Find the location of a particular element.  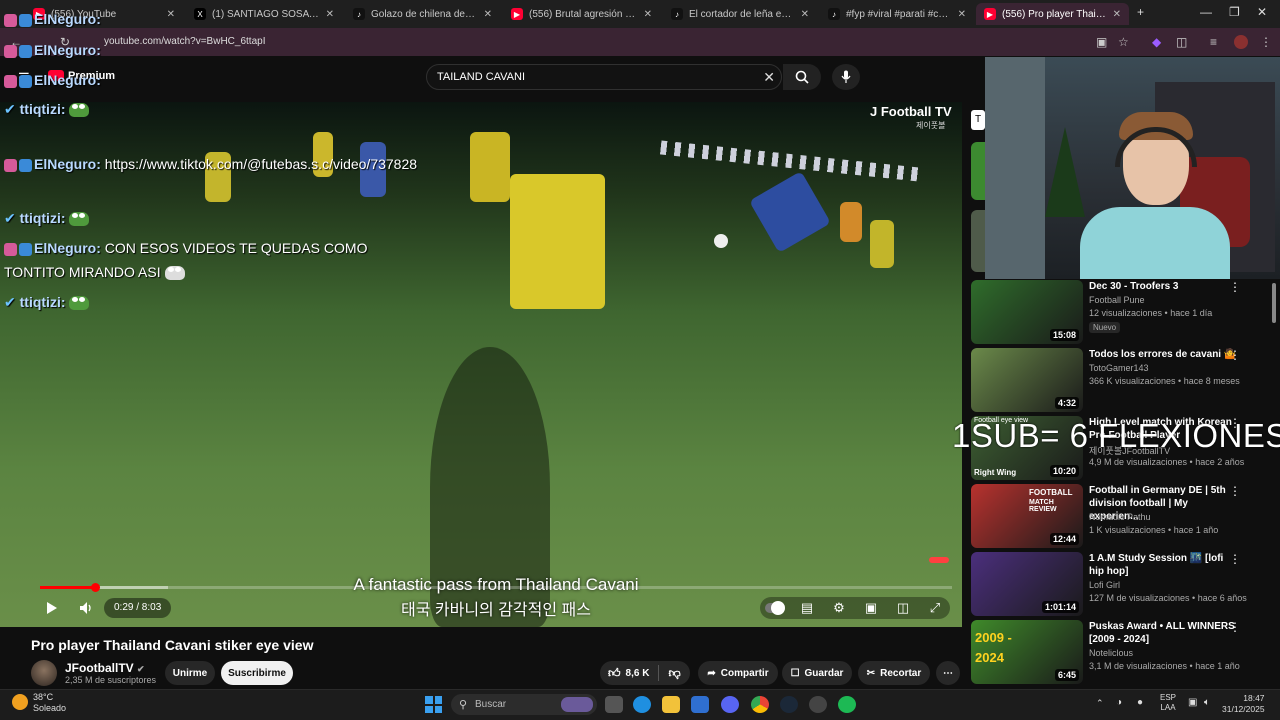

channel-avatar is located at coordinates (44, 673).